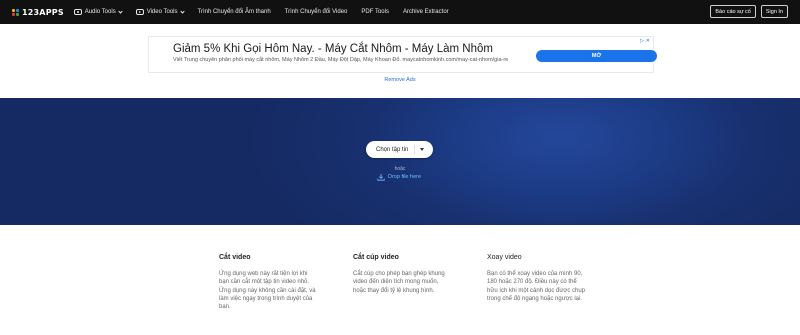 This screenshot has width=800, height=335. Describe the element at coordinates (648, 41) in the screenshot. I see `close-icon: ✕` at that location.